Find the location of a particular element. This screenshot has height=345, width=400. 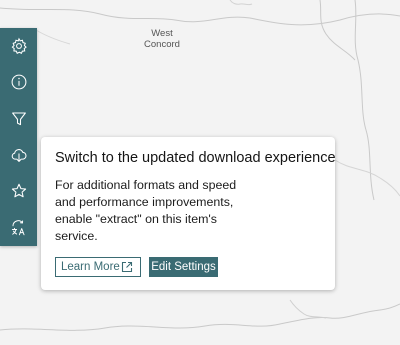

gear-icon is located at coordinates (19, 46).